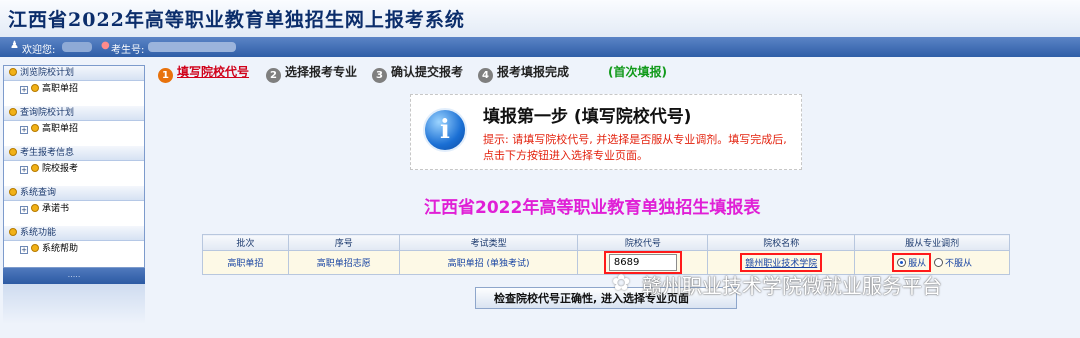 The height and width of the screenshot is (338, 1080). I want to click on step-2-label: 选择报考专业, so click(321, 72).